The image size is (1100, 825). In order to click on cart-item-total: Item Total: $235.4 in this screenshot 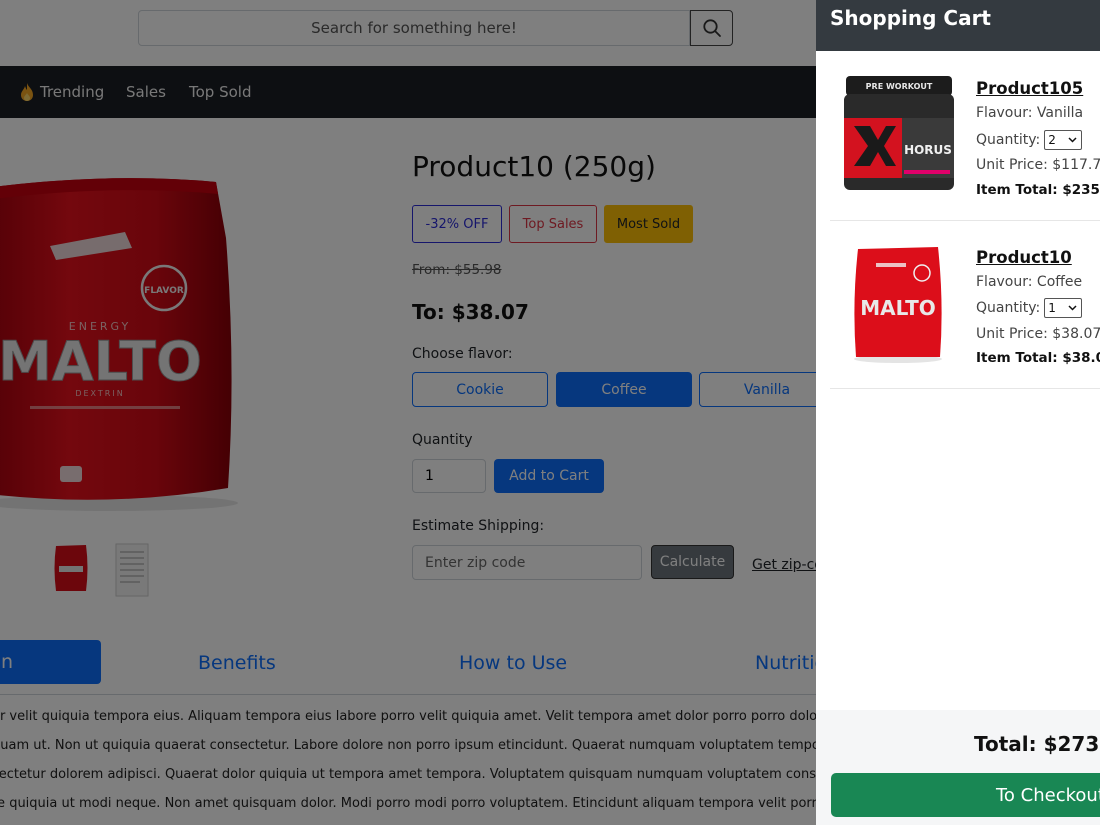, I will do `click(1038, 190)`.